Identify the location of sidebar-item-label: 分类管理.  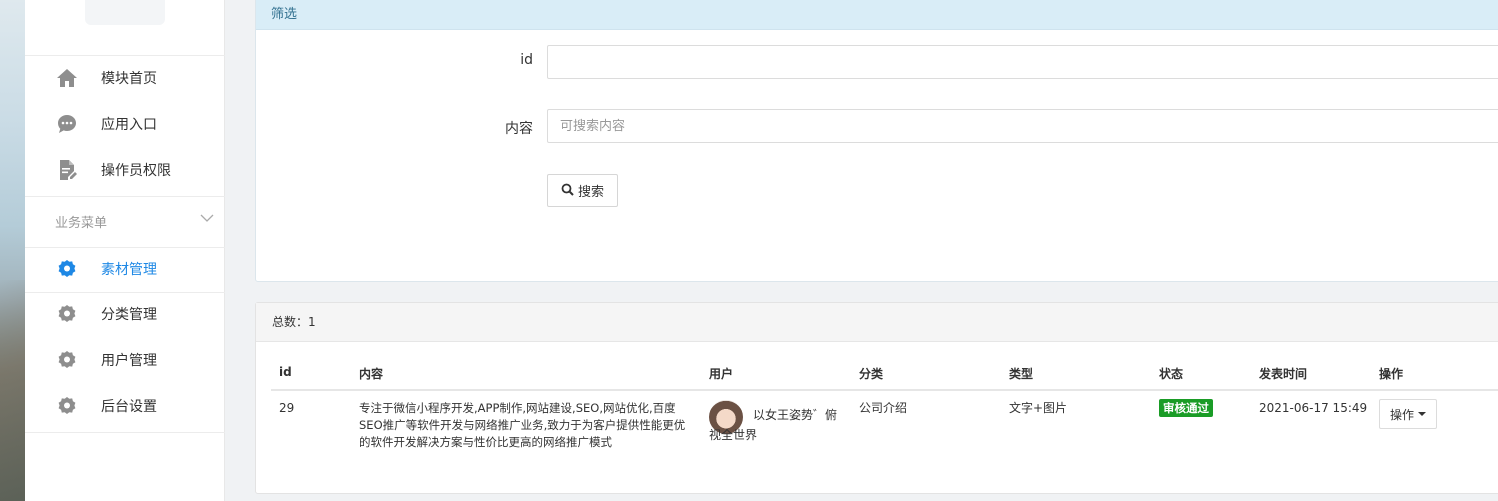
(129, 315).